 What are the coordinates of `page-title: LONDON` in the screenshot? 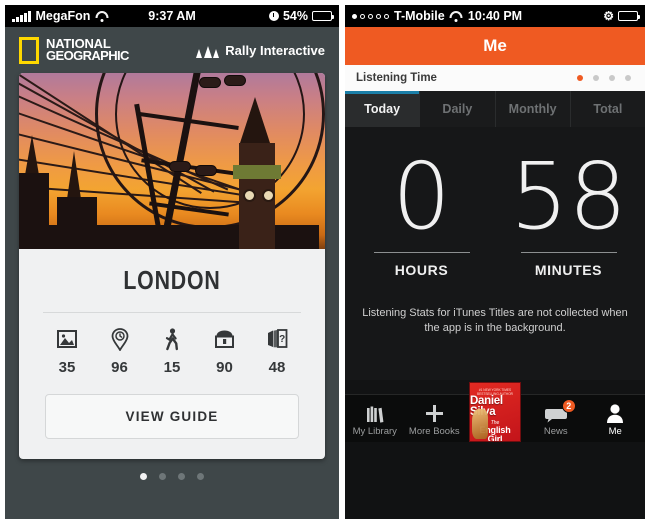 It's located at (172, 280).